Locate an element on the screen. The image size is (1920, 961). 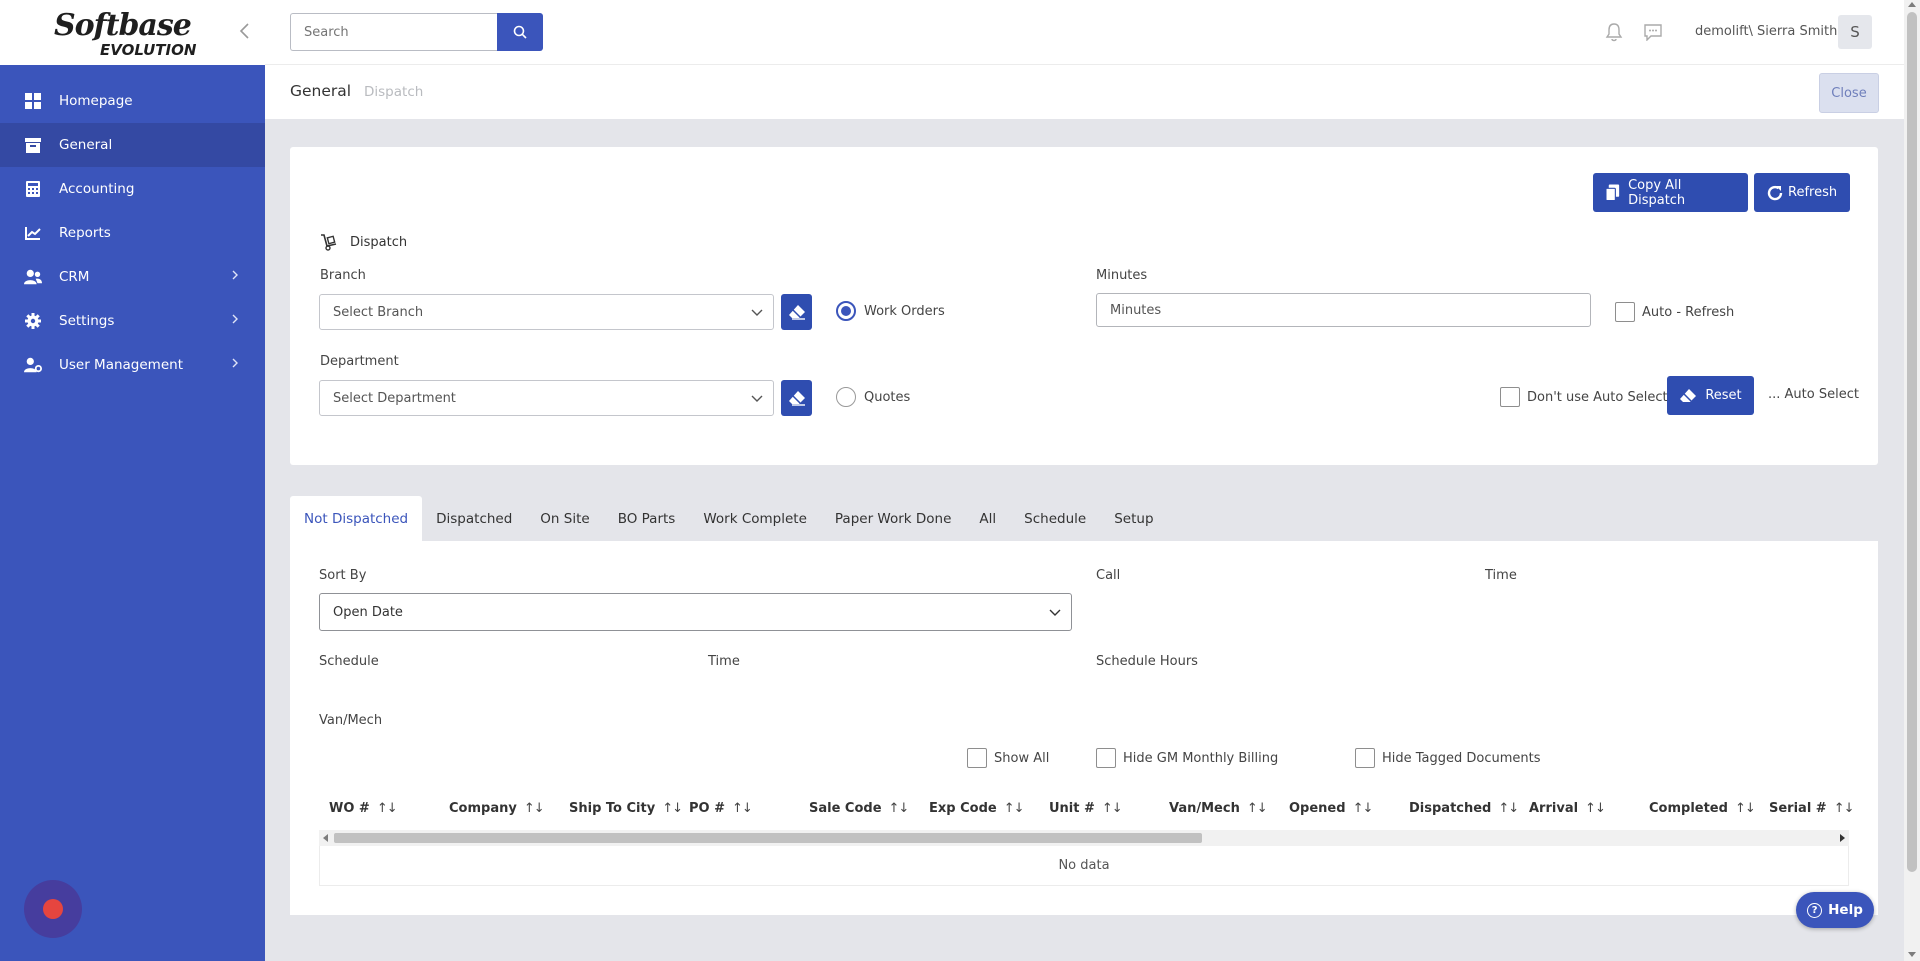
sidebar-item-reports: Reports is located at coordinates (132, 233).